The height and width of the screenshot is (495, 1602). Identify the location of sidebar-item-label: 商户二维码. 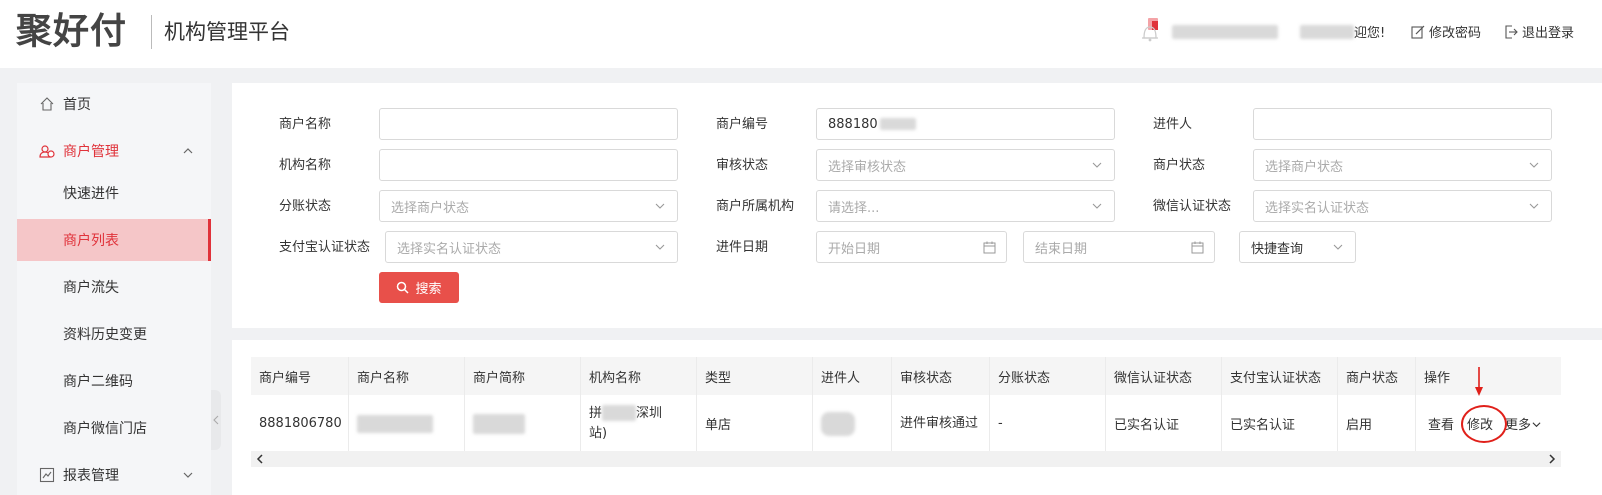
(98, 382).